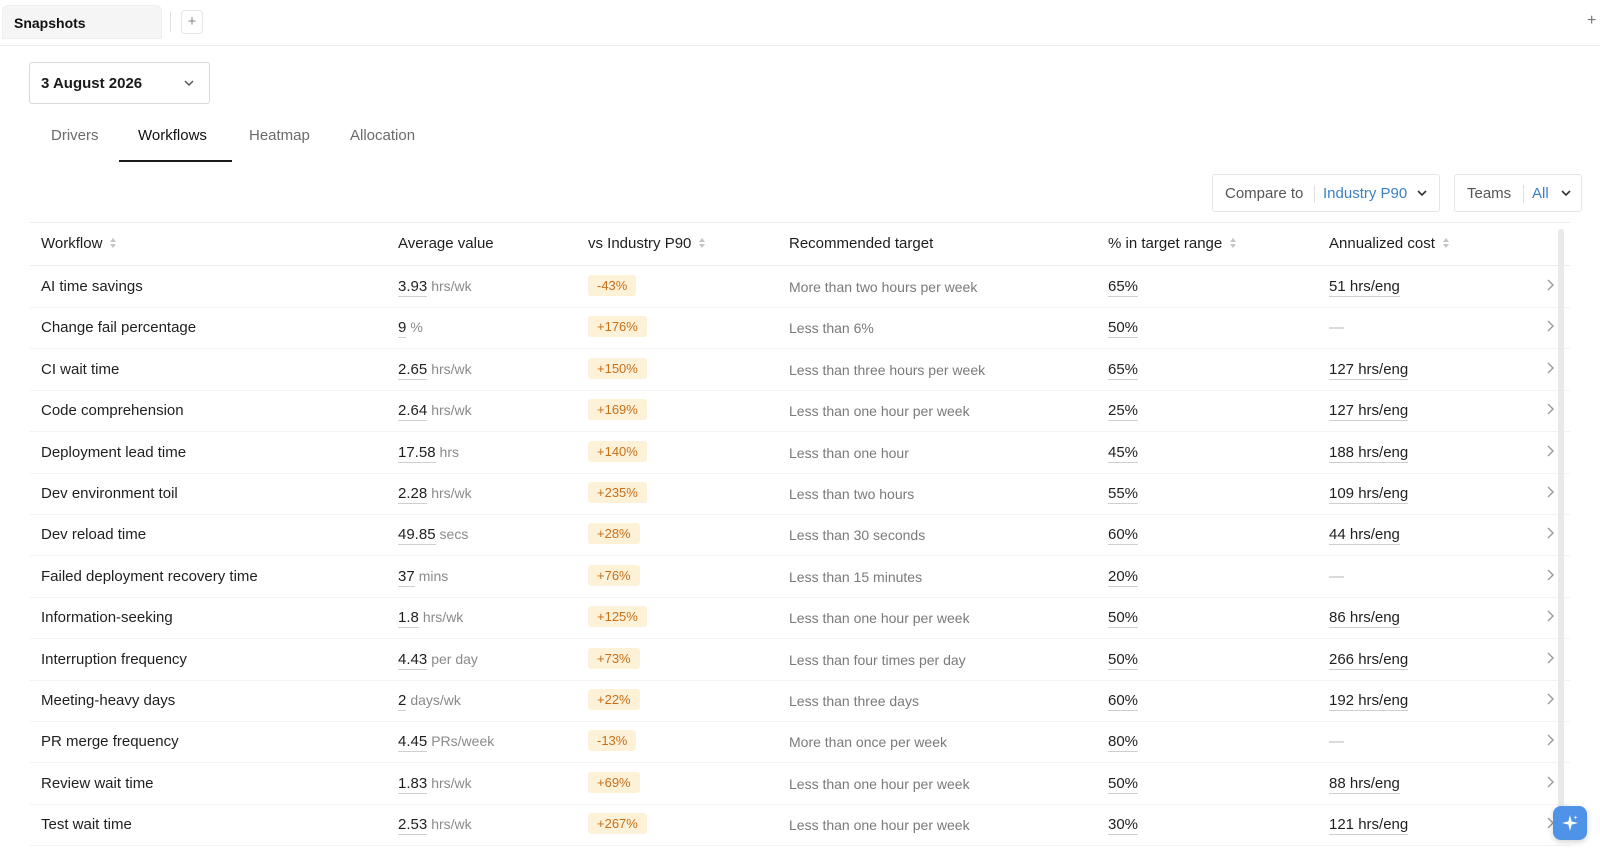  I want to click on teams-select: Teams All, so click(1518, 193).